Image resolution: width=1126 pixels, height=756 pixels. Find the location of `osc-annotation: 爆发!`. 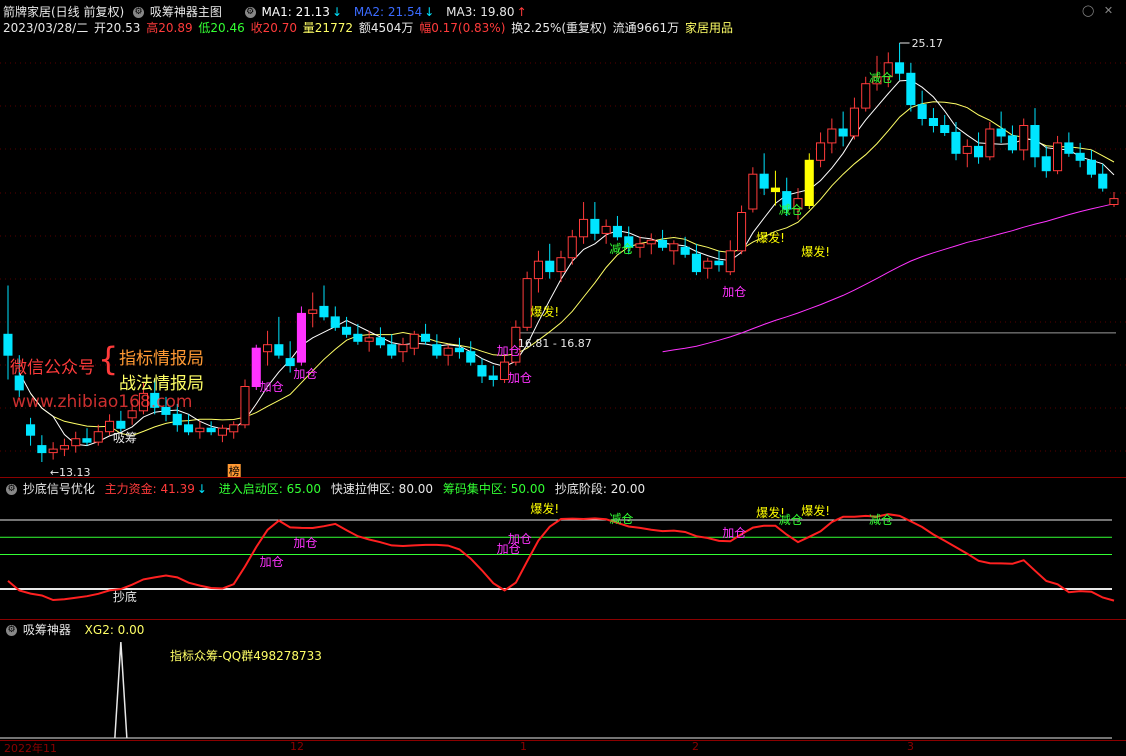

osc-annotation: 爆发! is located at coordinates (815, 510).